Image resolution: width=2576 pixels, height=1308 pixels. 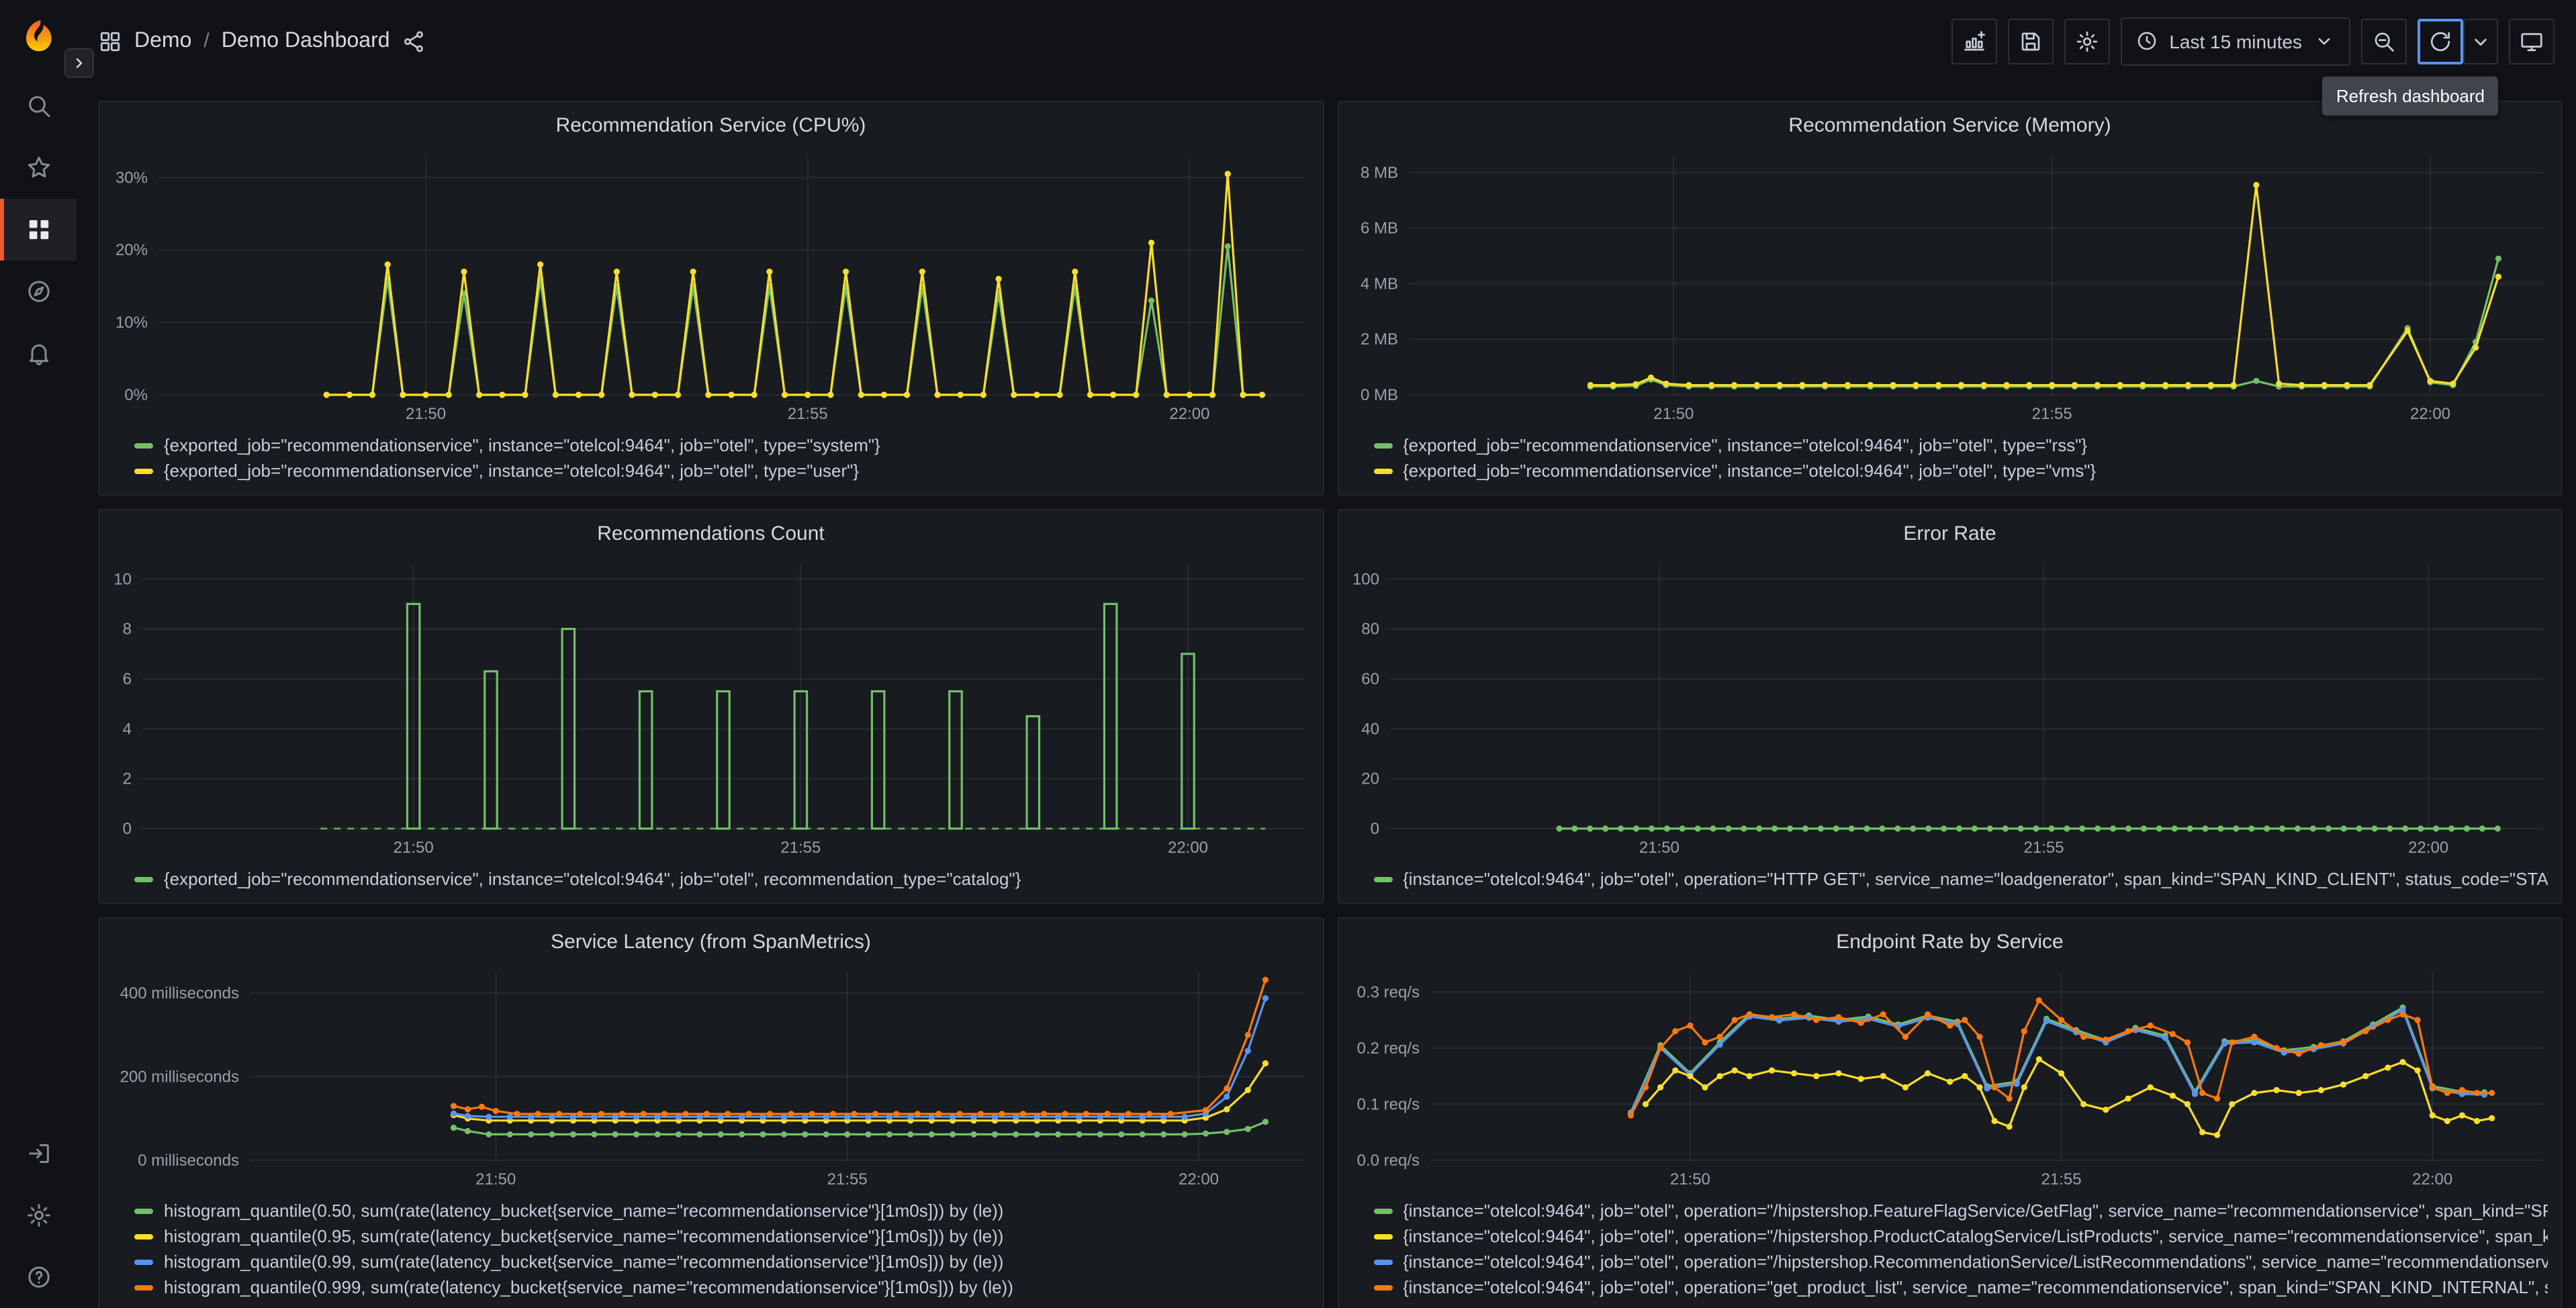 I want to click on svg-text: 40, so click(x=1370, y=729).